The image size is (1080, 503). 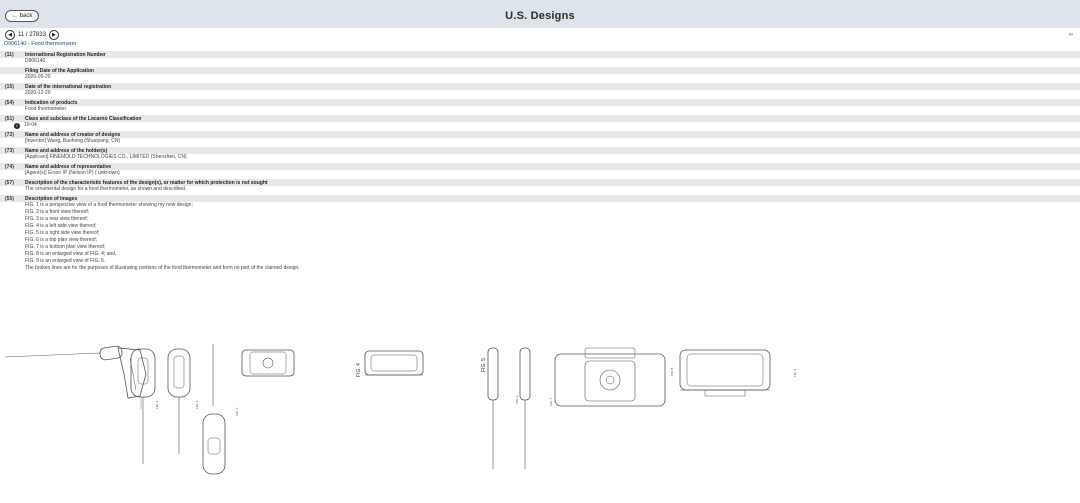 I want to click on field-code: (11), so click(x=9, y=54).